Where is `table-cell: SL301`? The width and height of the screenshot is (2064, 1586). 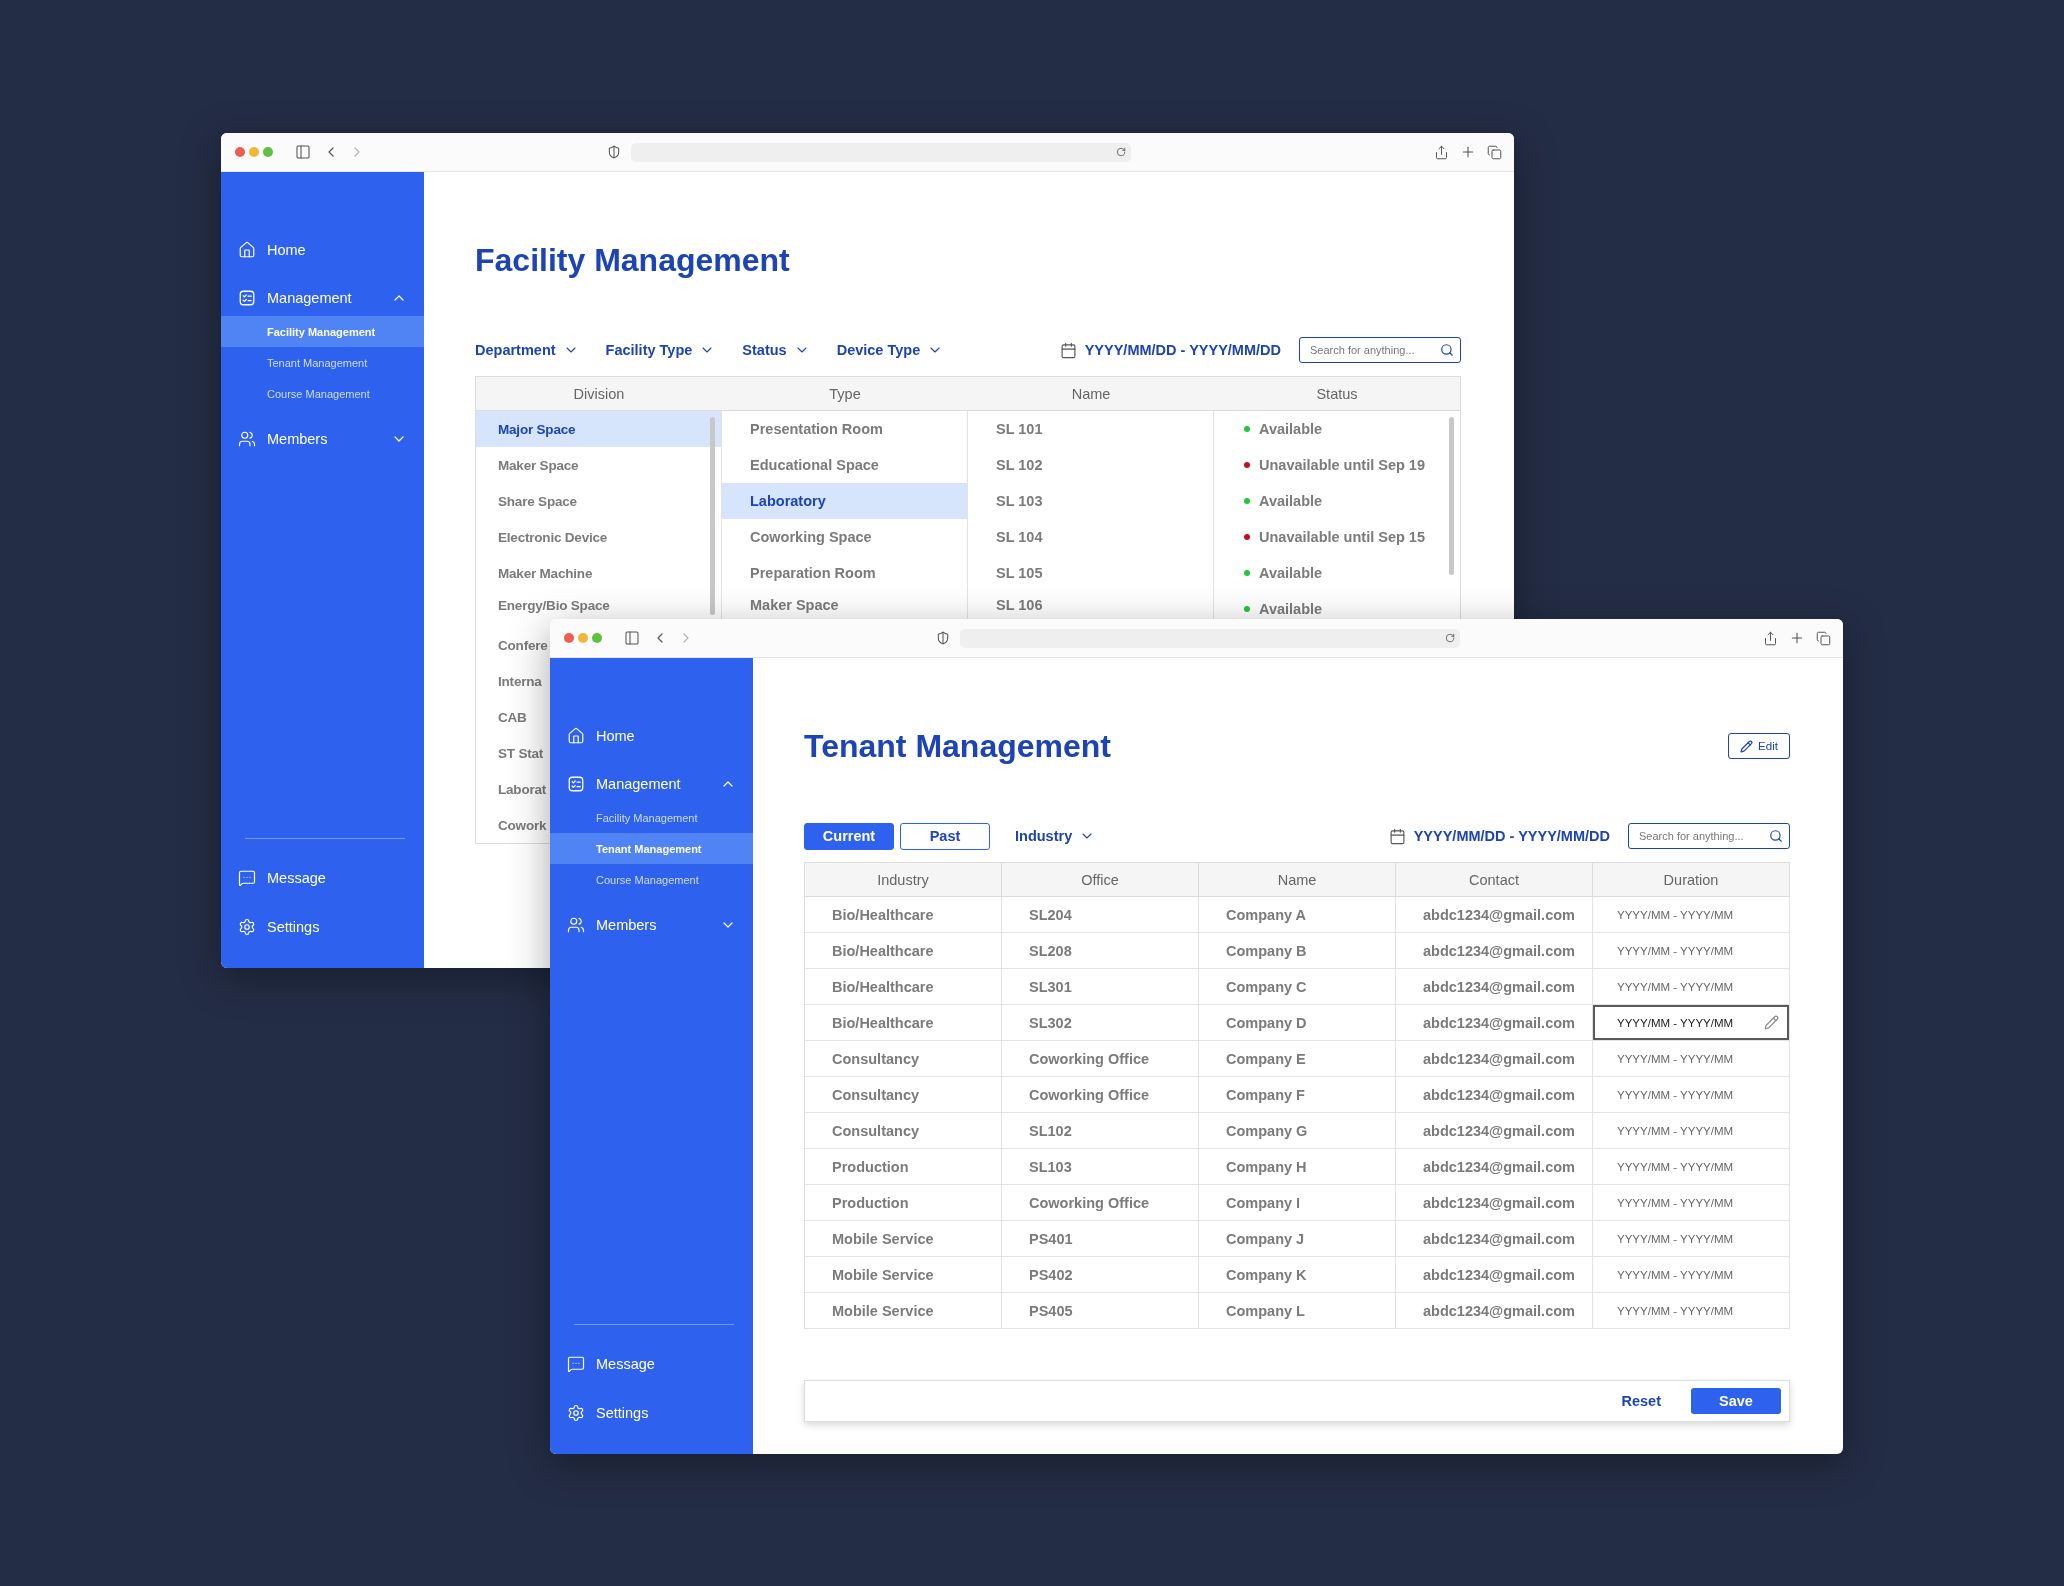 table-cell: SL301 is located at coordinates (1100, 987).